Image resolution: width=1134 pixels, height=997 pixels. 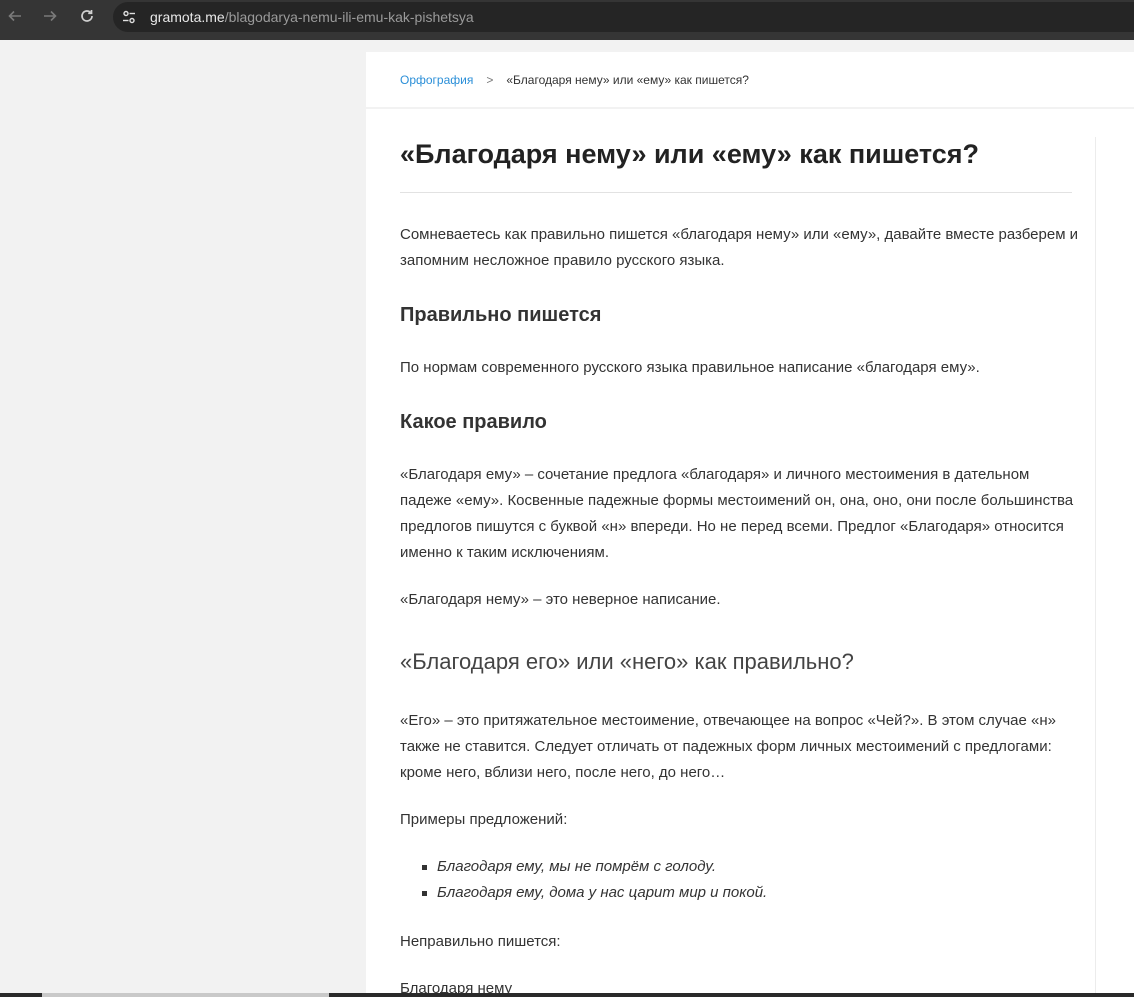 I want to click on url-host: gramota.me, so click(x=187, y=17).